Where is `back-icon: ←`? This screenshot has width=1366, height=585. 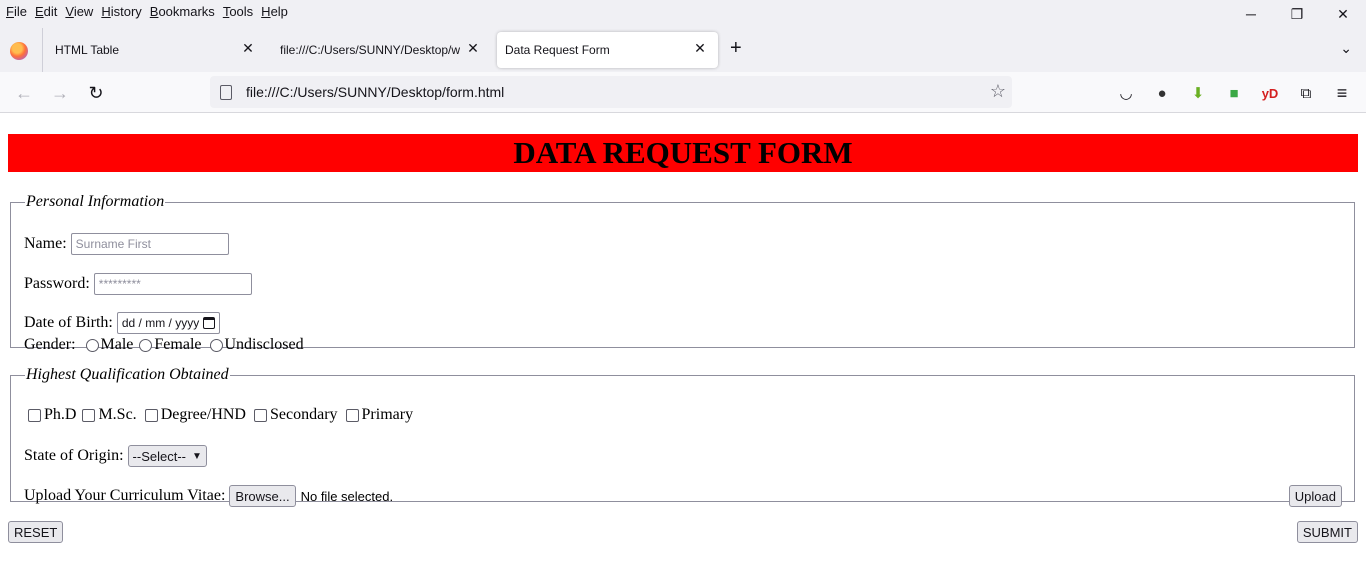 back-icon: ← is located at coordinates (24, 93).